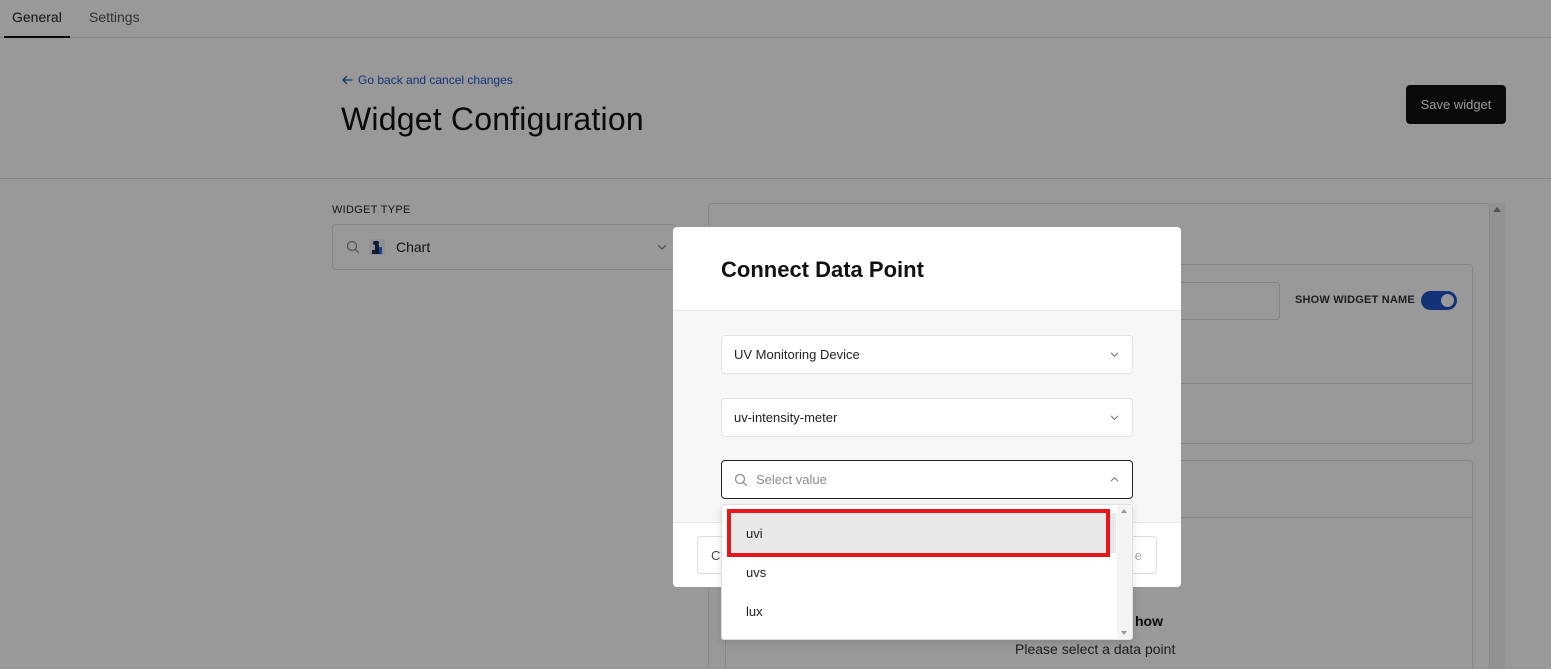 Image resolution: width=1551 pixels, height=669 pixels. I want to click on dropdown-option: lux, so click(924, 611).